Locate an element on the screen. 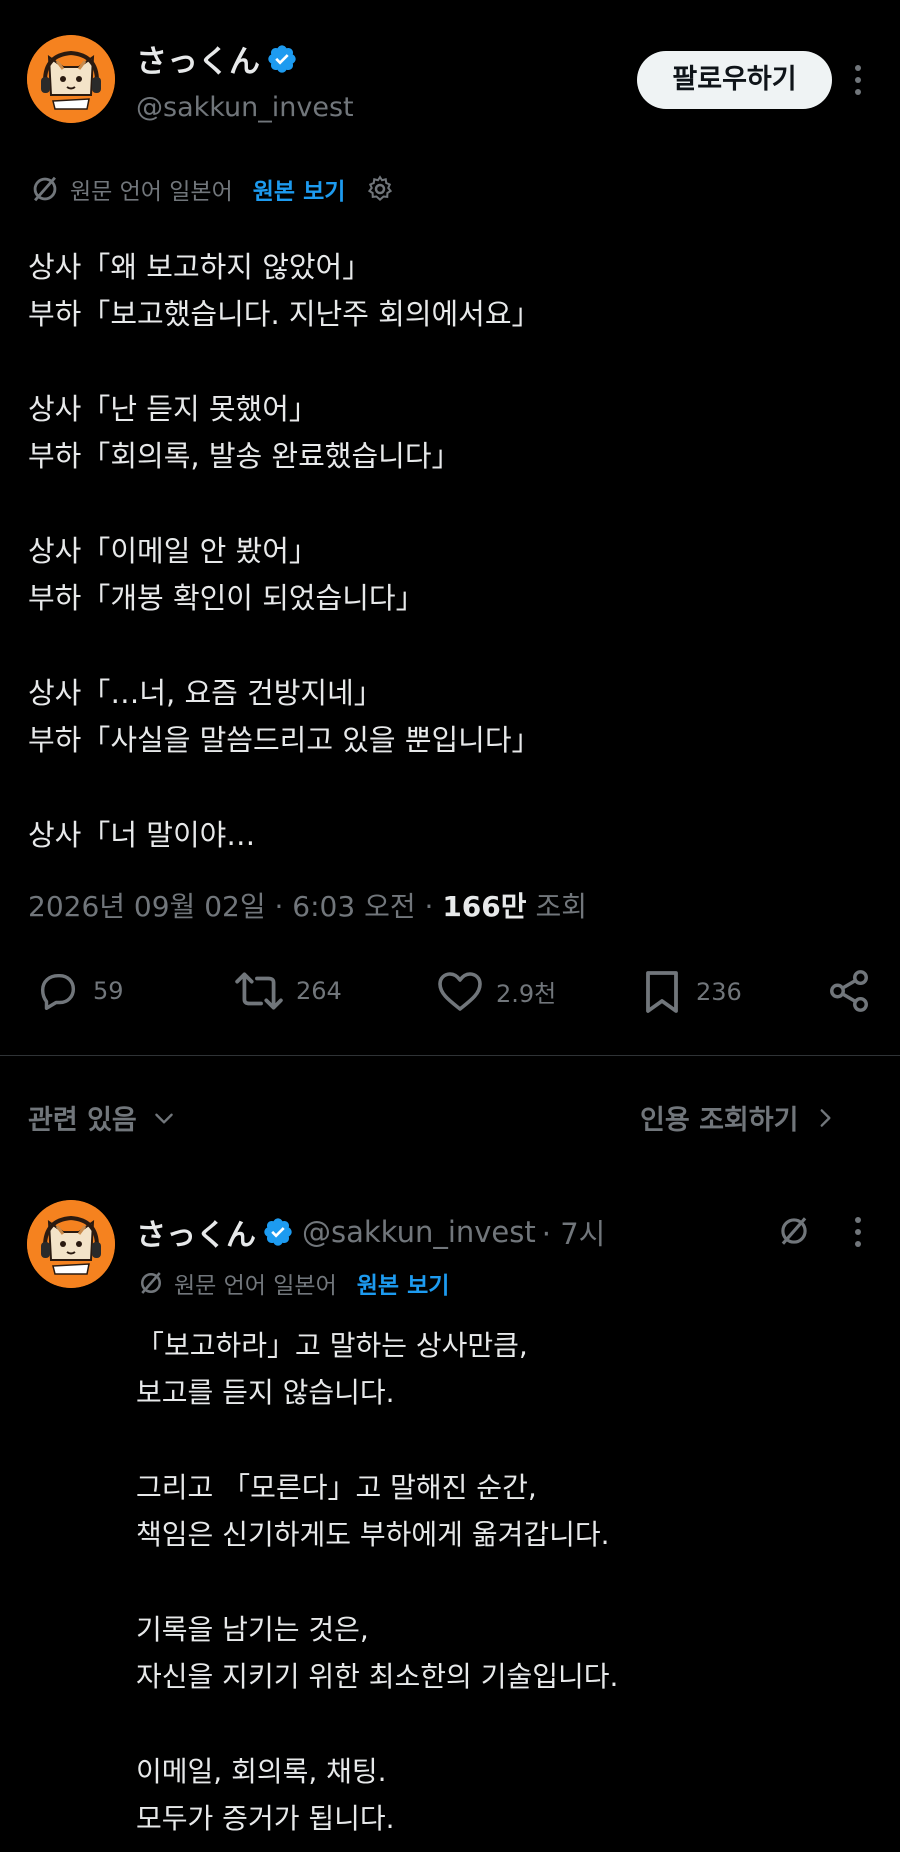 This screenshot has height=1852, width=900. author-avatar is located at coordinates (71, 79).